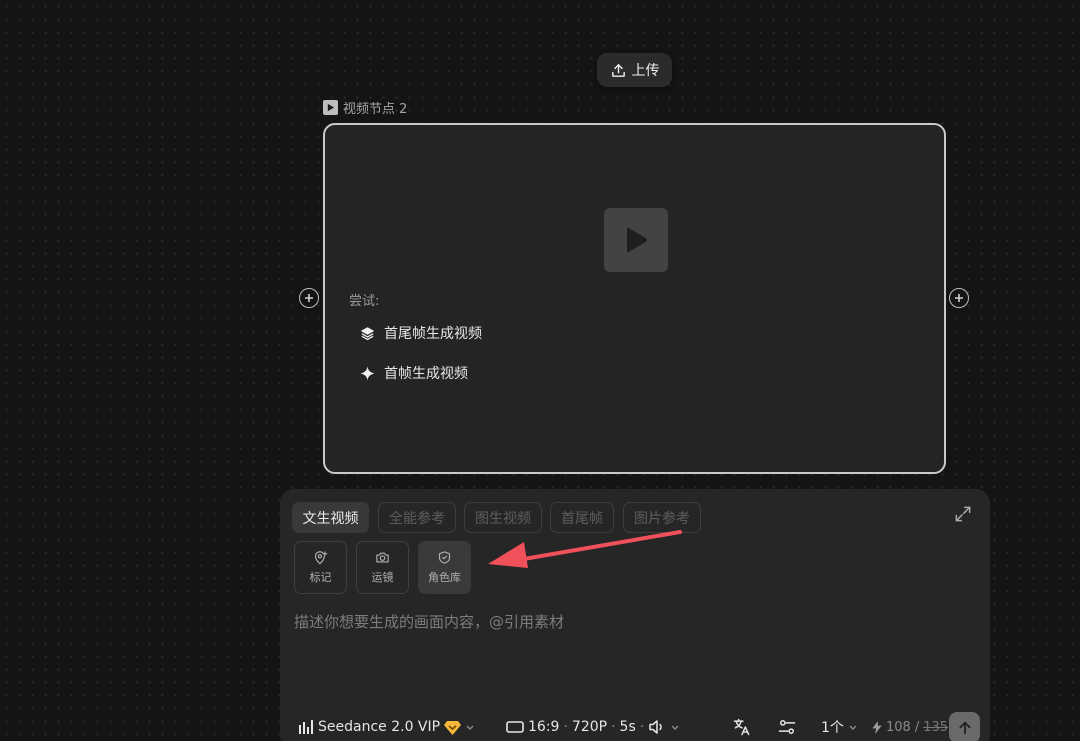 This screenshot has width=1080, height=741. Describe the element at coordinates (963, 514) in the screenshot. I see `expand-icon` at that location.